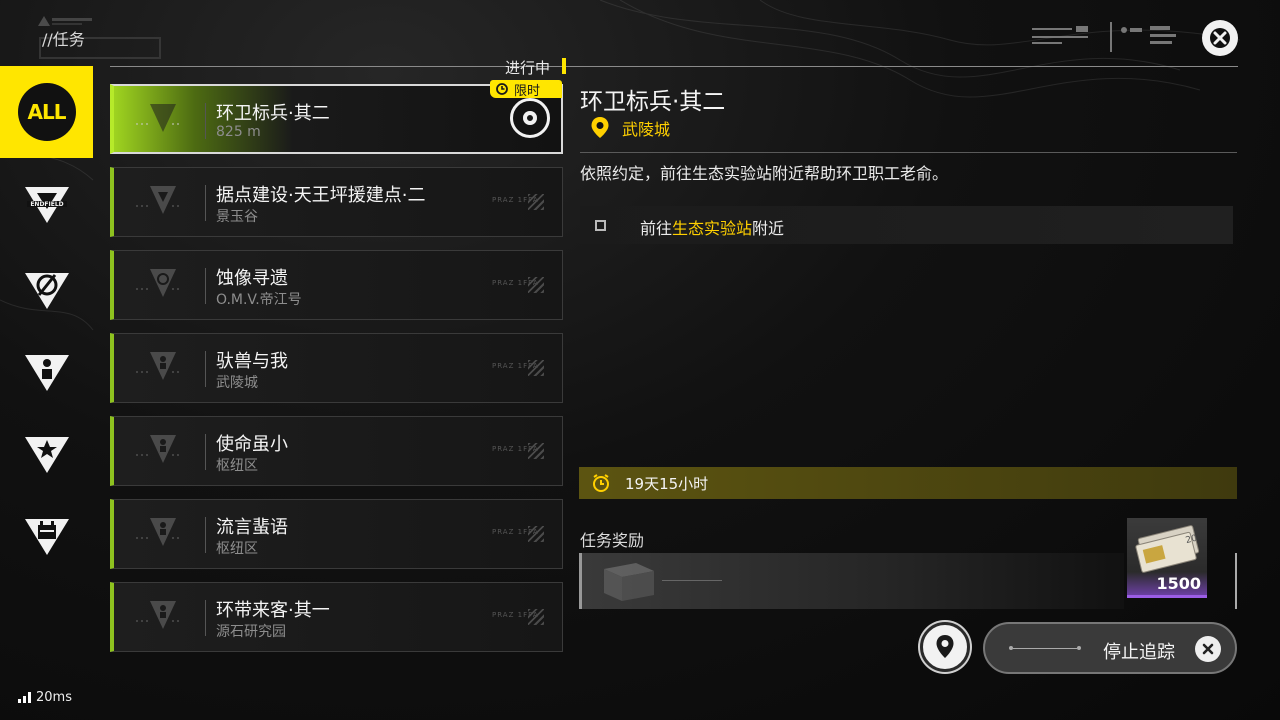 This screenshot has width=1280, height=720. I want to click on page-title: //任务, so click(63, 39).